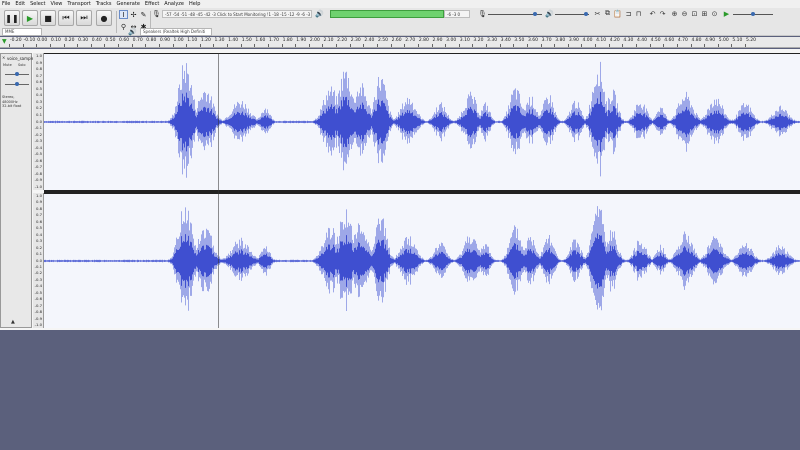  Describe the element at coordinates (128, 4) in the screenshot. I see `menu-generate: Generate` at that location.